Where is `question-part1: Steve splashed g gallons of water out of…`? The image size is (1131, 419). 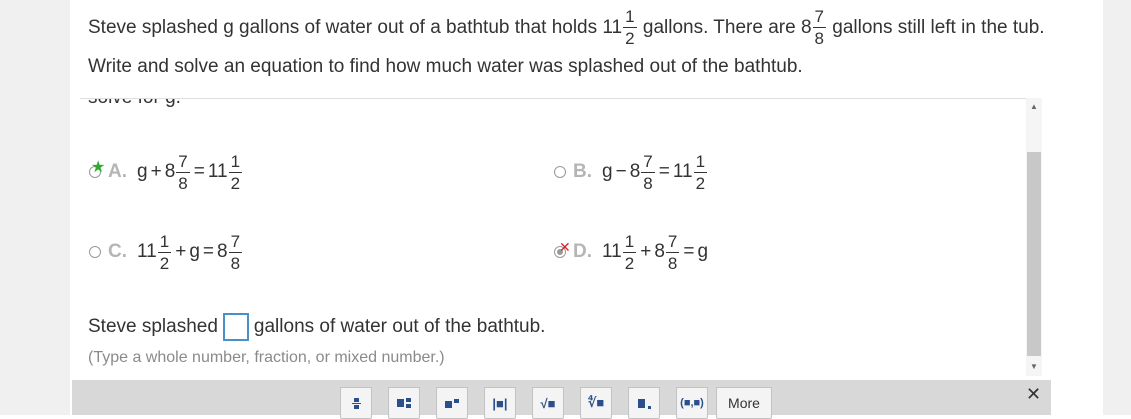 question-part1: Steve splashed g gallons of water out of… is located at coordinates (355, 27).